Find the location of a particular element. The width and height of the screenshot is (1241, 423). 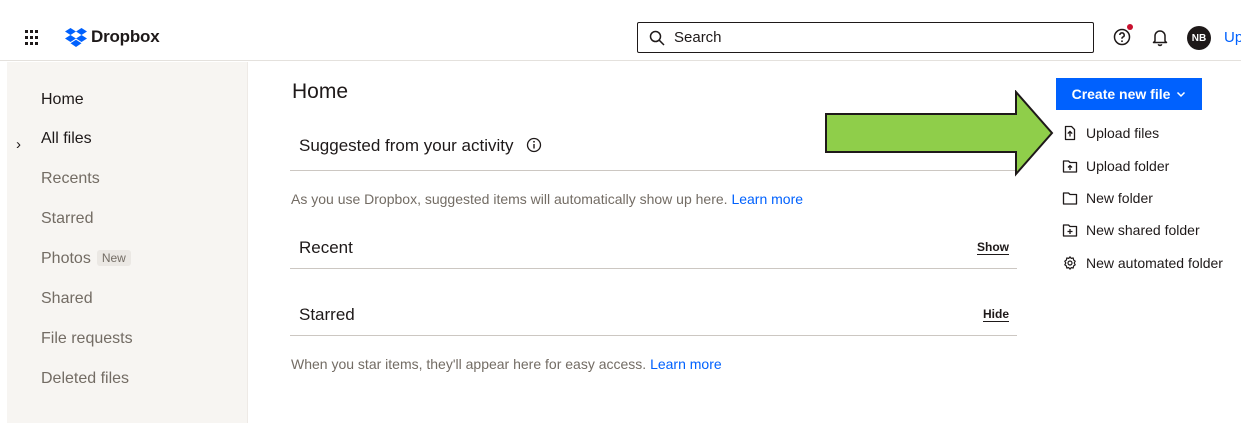

upload-folder-label: Upload folder is located at coordinates (1128, 166).